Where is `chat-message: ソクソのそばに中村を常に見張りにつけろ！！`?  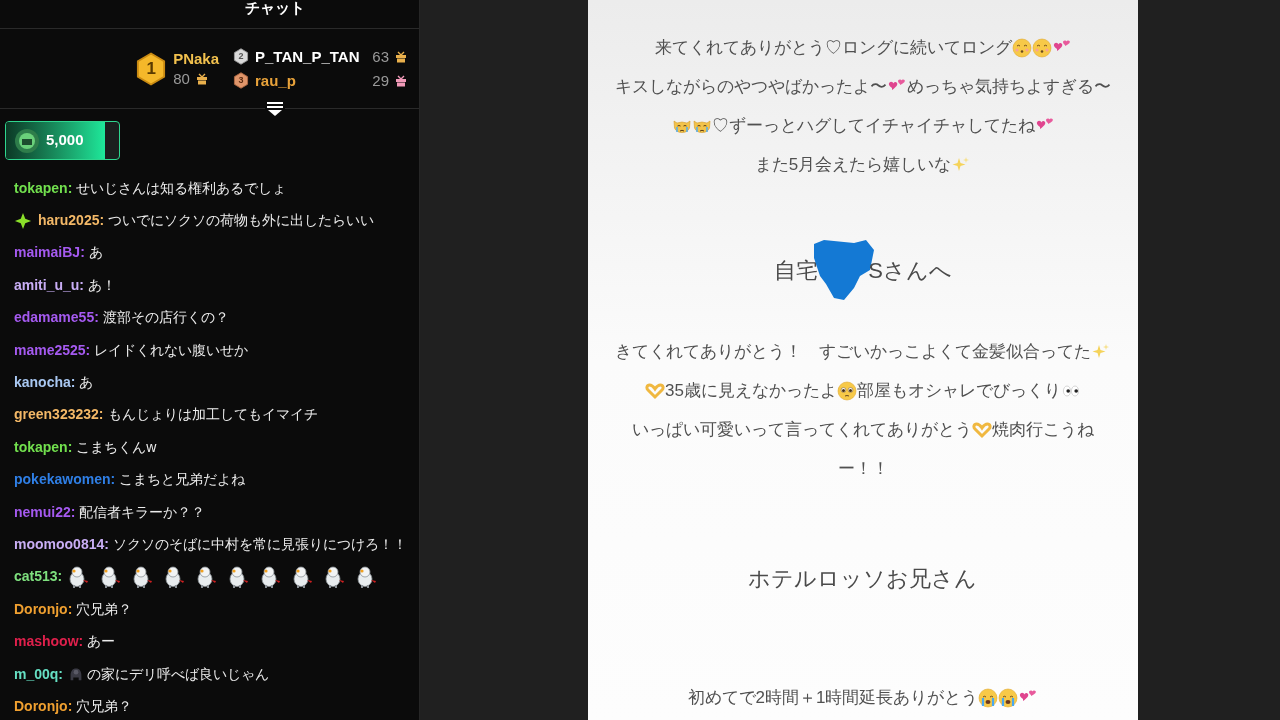
chat-message: ソクソのそばに中村を常に見張りにつけろ！！ is located at coordinates (259, 544).